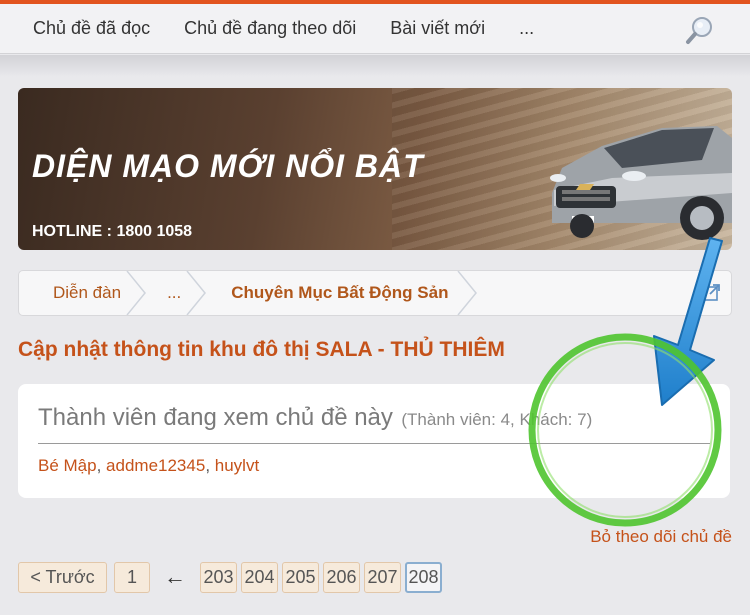 Image resolution: width=750 pixels, height=615 pixels. Describe the element at coordinates (423, 577) in the screenshot. I see `current-page-button: 208` at that location.